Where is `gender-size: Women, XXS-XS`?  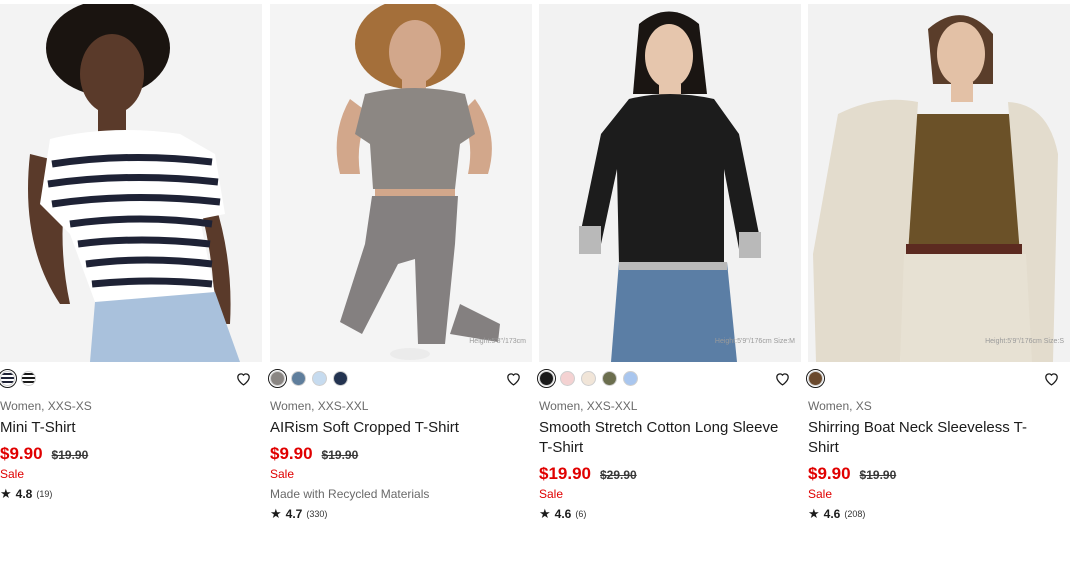 gender-size: Women, XXS-XS is located at coordinates (46, 406).